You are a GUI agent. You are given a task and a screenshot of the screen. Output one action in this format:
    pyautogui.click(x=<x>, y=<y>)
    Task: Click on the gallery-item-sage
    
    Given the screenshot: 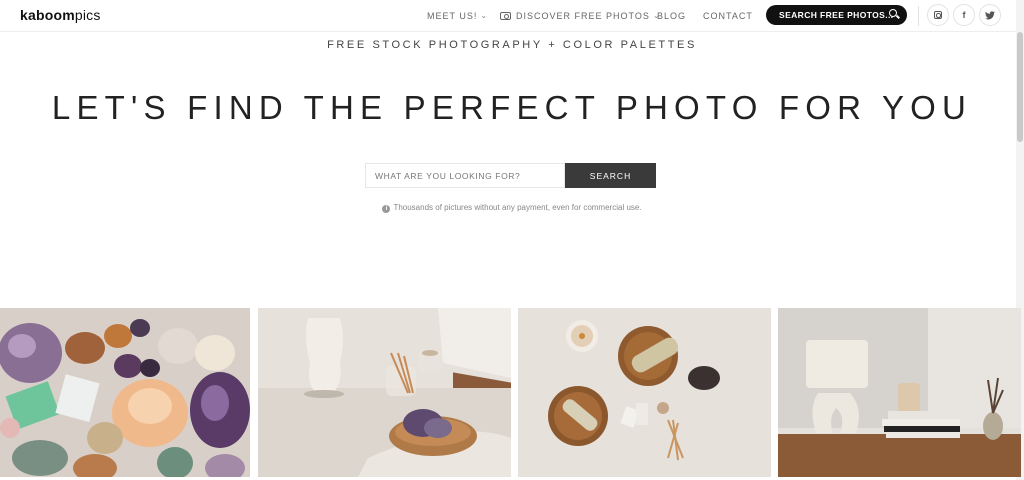 What is the action you would take?
    pyautogui.click(x=644, y=392)
    